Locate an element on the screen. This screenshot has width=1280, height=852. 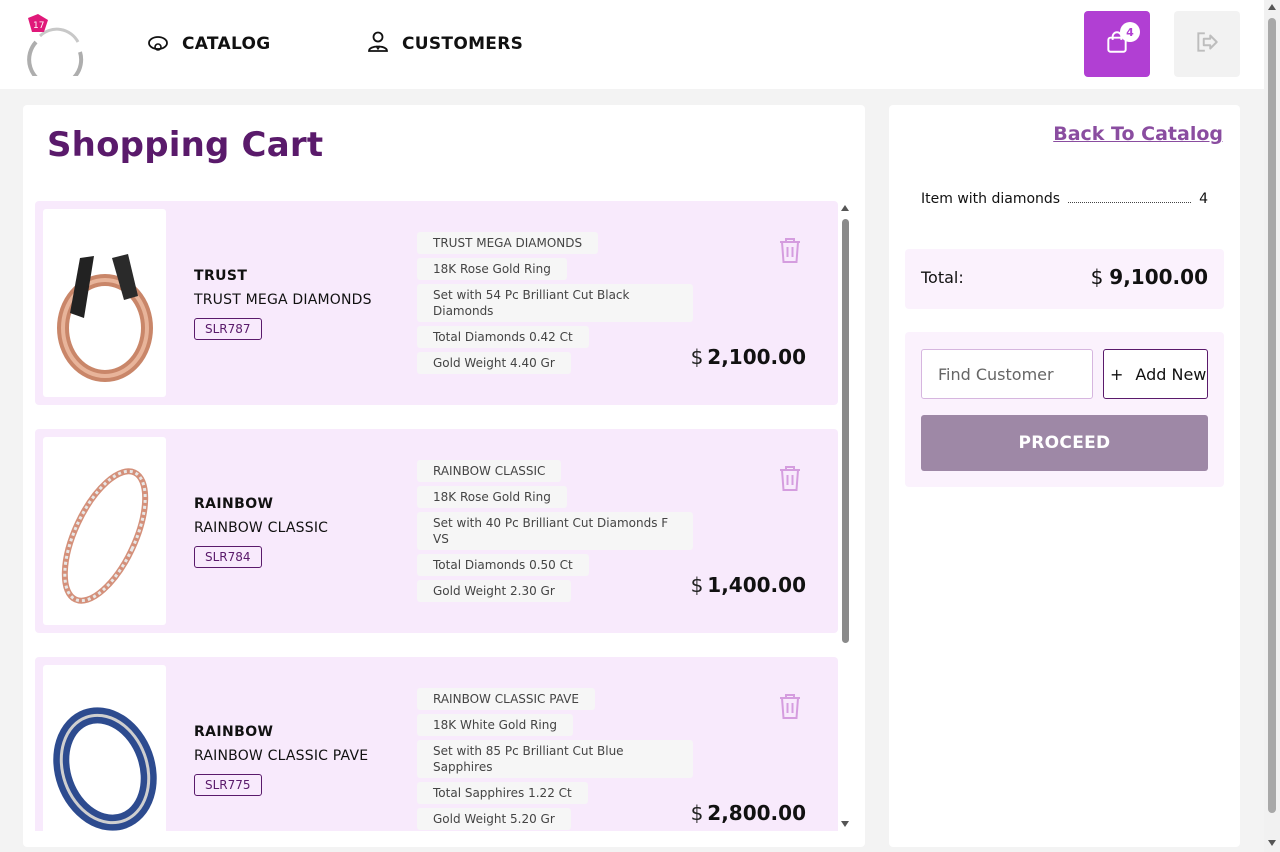
product-name: RAINBOW CLASSIC PAVE is located at coordinates (281, 756).